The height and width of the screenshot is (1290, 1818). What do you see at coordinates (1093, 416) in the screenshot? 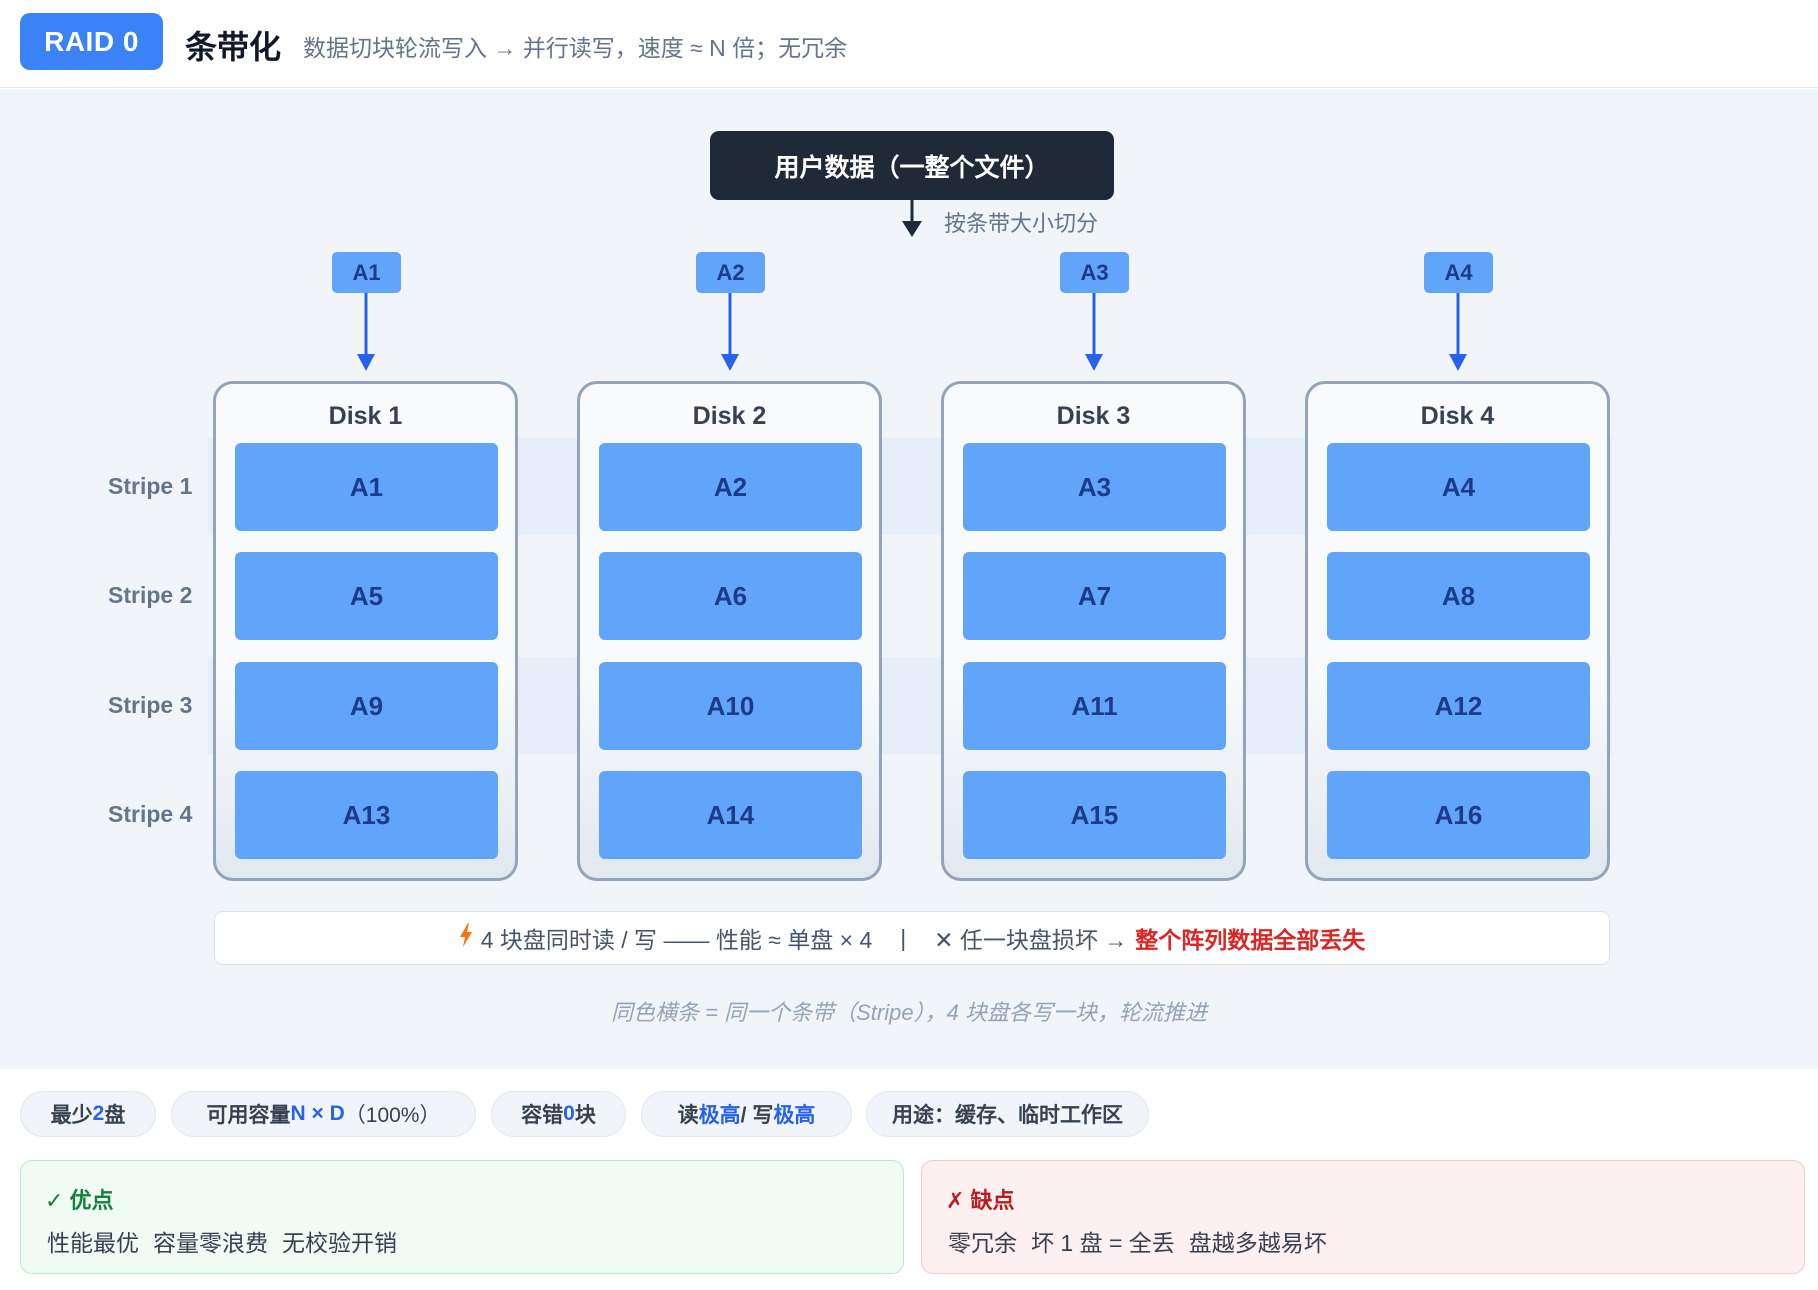
I see `disk-title: Disk 3` at bounding box center [1093, 416].